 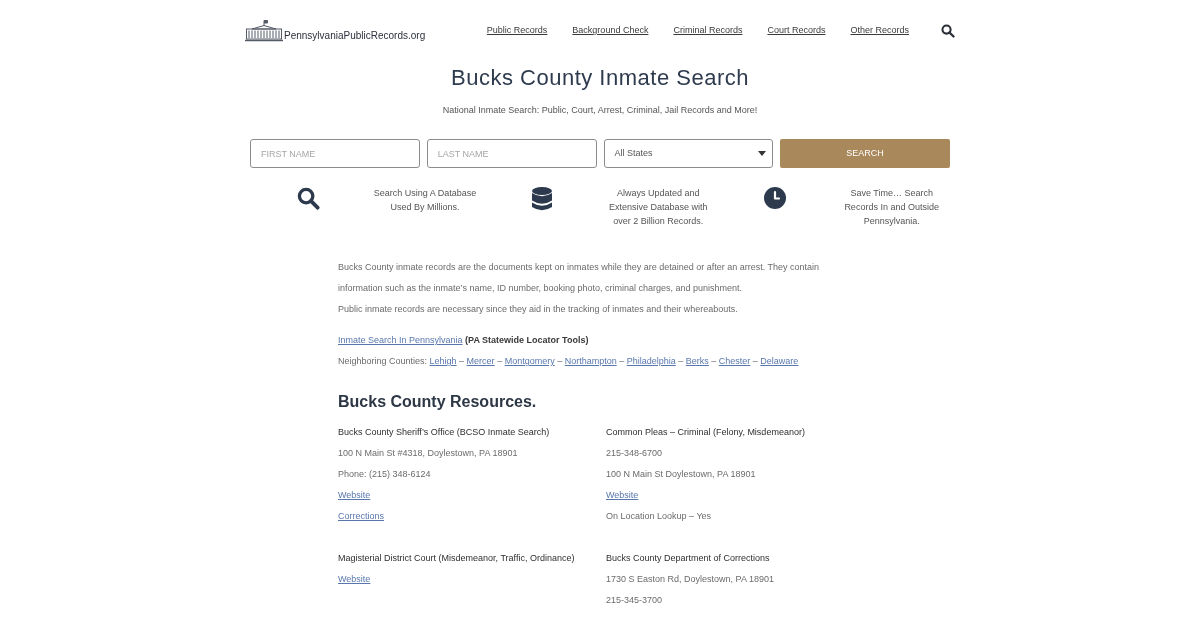 What do you see at coordinates (464, 340) in the screenshot?
I see `locator-line: Inmate Search In Pennsylvania (PA Statewide Locator Tools)` at bounding box center [464, 340].